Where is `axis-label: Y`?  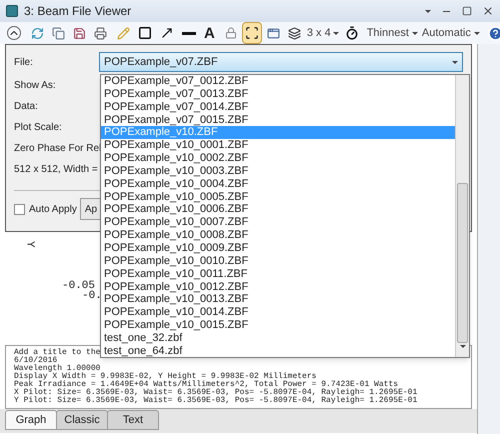
axis-label: Y is located at coordinates (29, 244).